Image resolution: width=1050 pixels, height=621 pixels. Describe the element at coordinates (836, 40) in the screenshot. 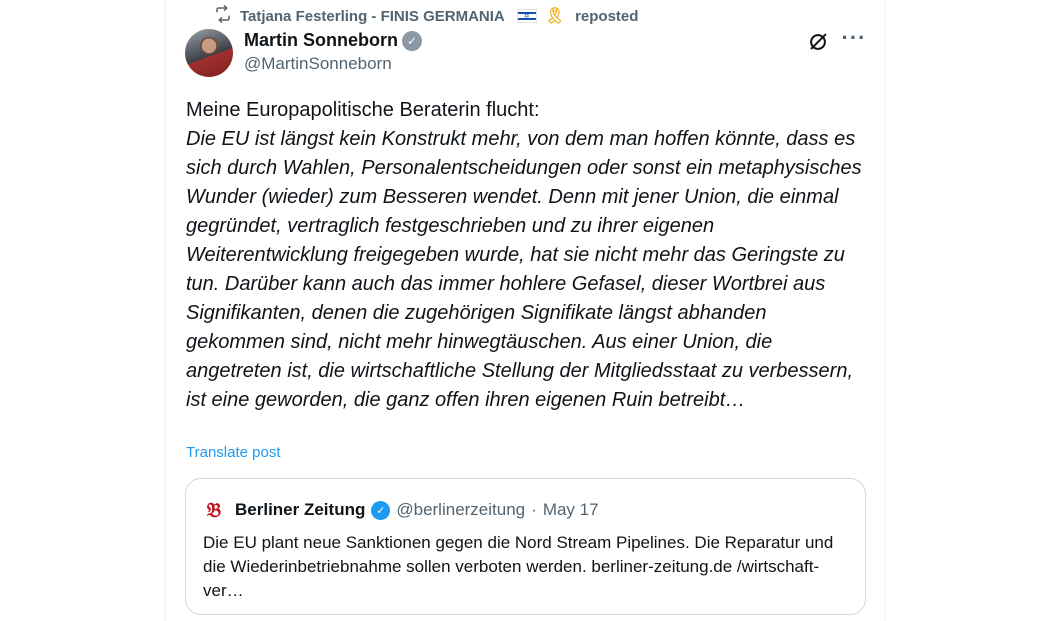

I see `post-actions-top: ···` at that location.